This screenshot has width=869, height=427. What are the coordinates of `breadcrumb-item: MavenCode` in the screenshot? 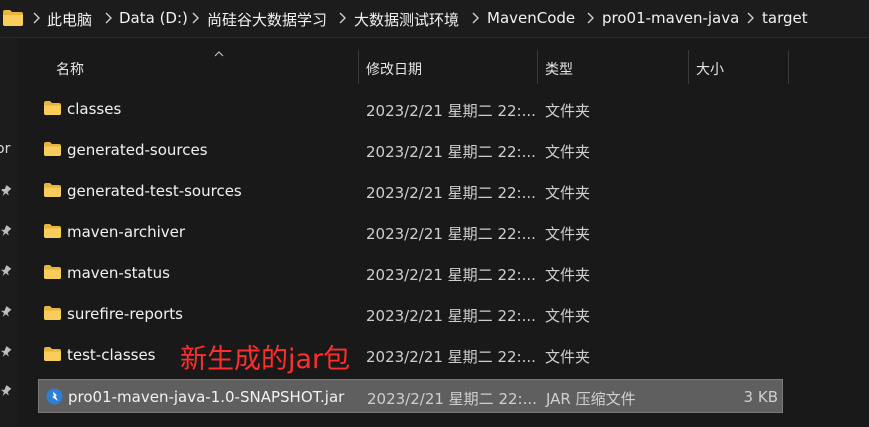 It's located at (531, 18).